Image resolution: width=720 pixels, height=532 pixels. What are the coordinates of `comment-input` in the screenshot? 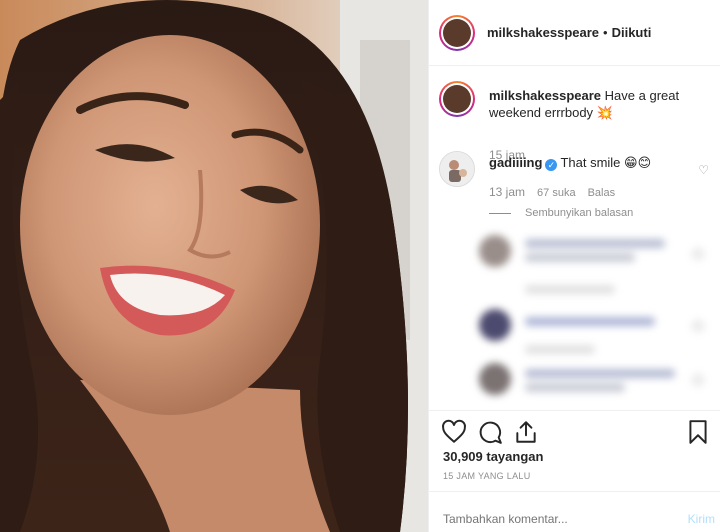 It's located at (553, 519).